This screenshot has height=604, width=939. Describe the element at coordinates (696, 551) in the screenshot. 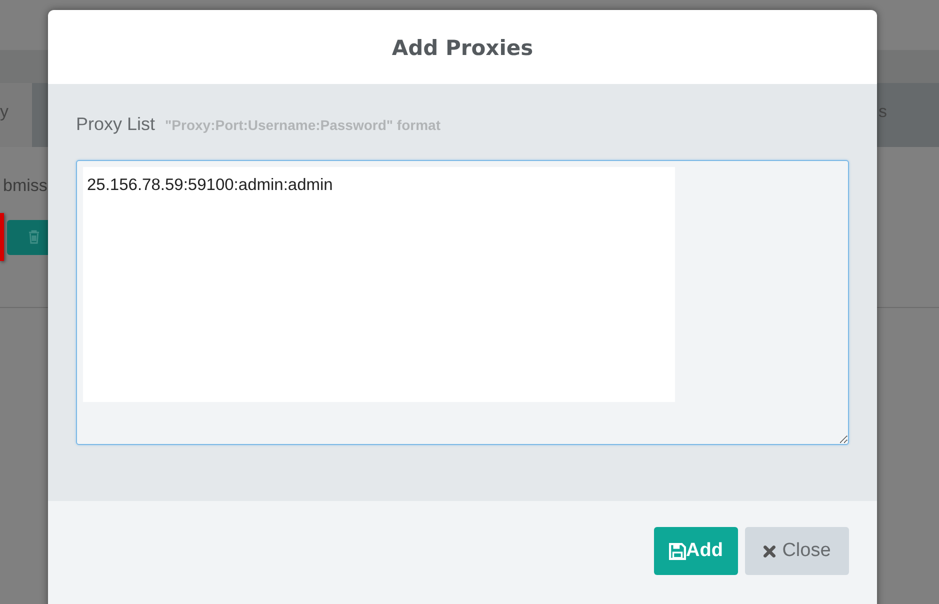

I see `add-button: Add` at that location.